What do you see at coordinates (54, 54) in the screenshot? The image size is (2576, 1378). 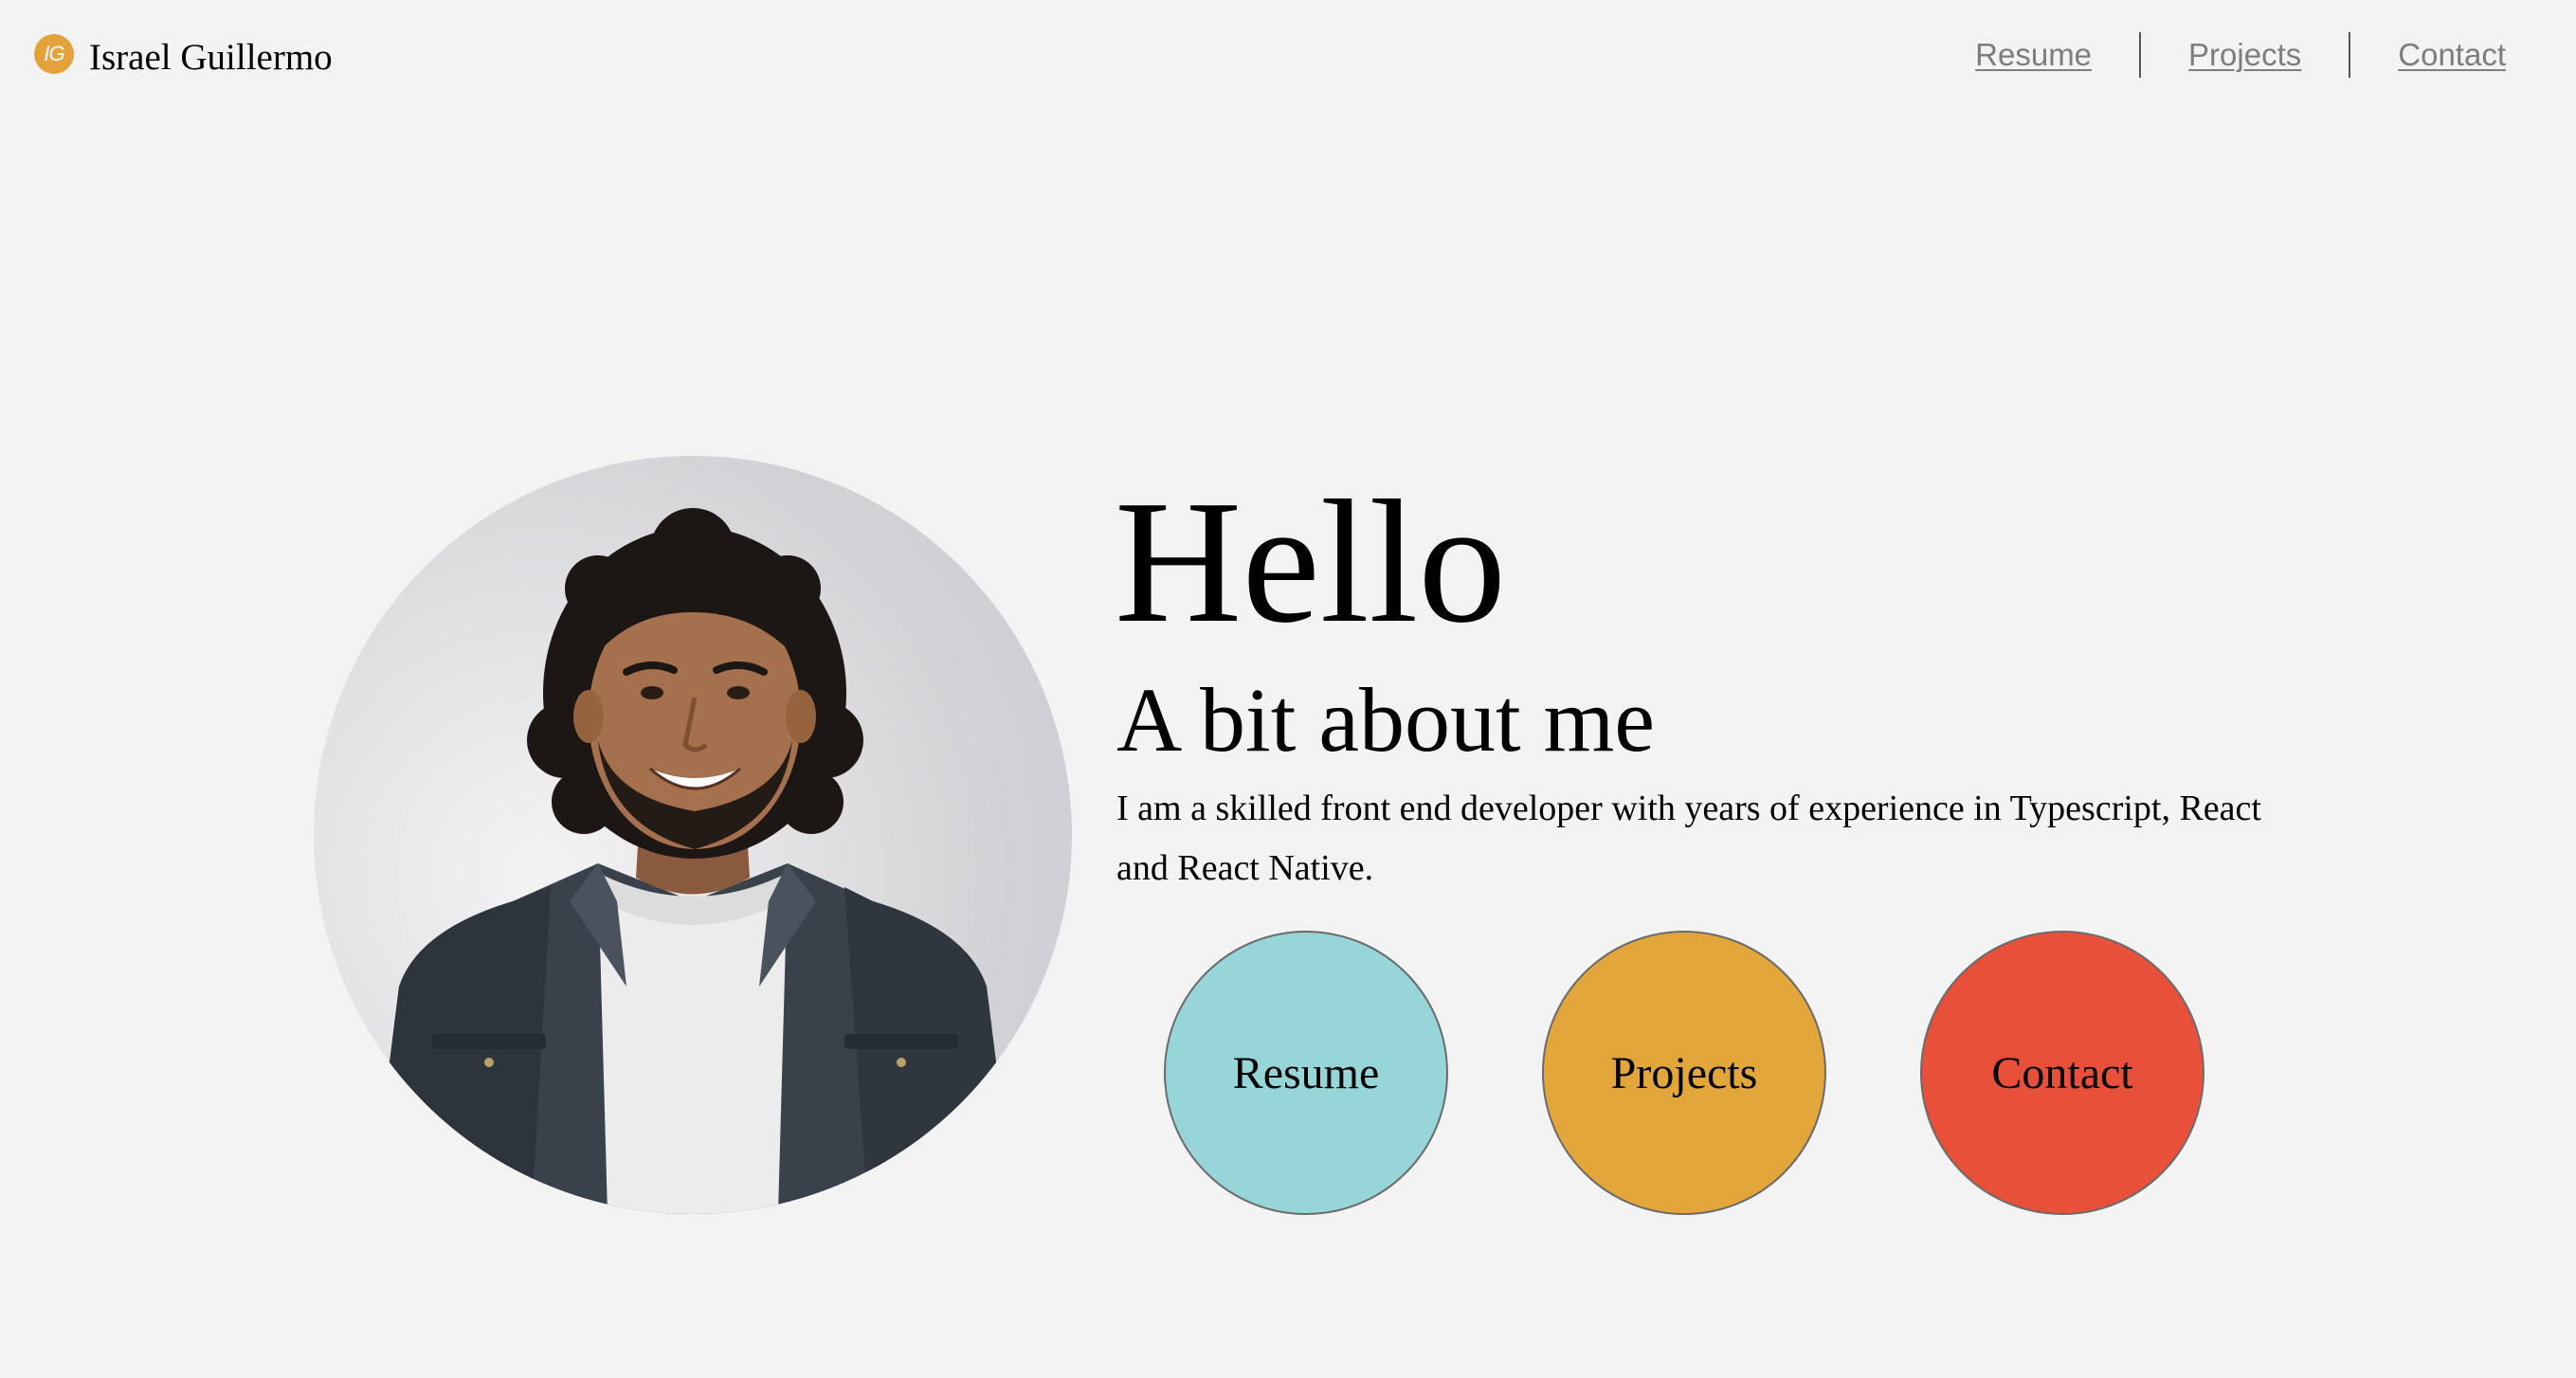 I see `logo-icon: IG` at bounding box center [54, 54].